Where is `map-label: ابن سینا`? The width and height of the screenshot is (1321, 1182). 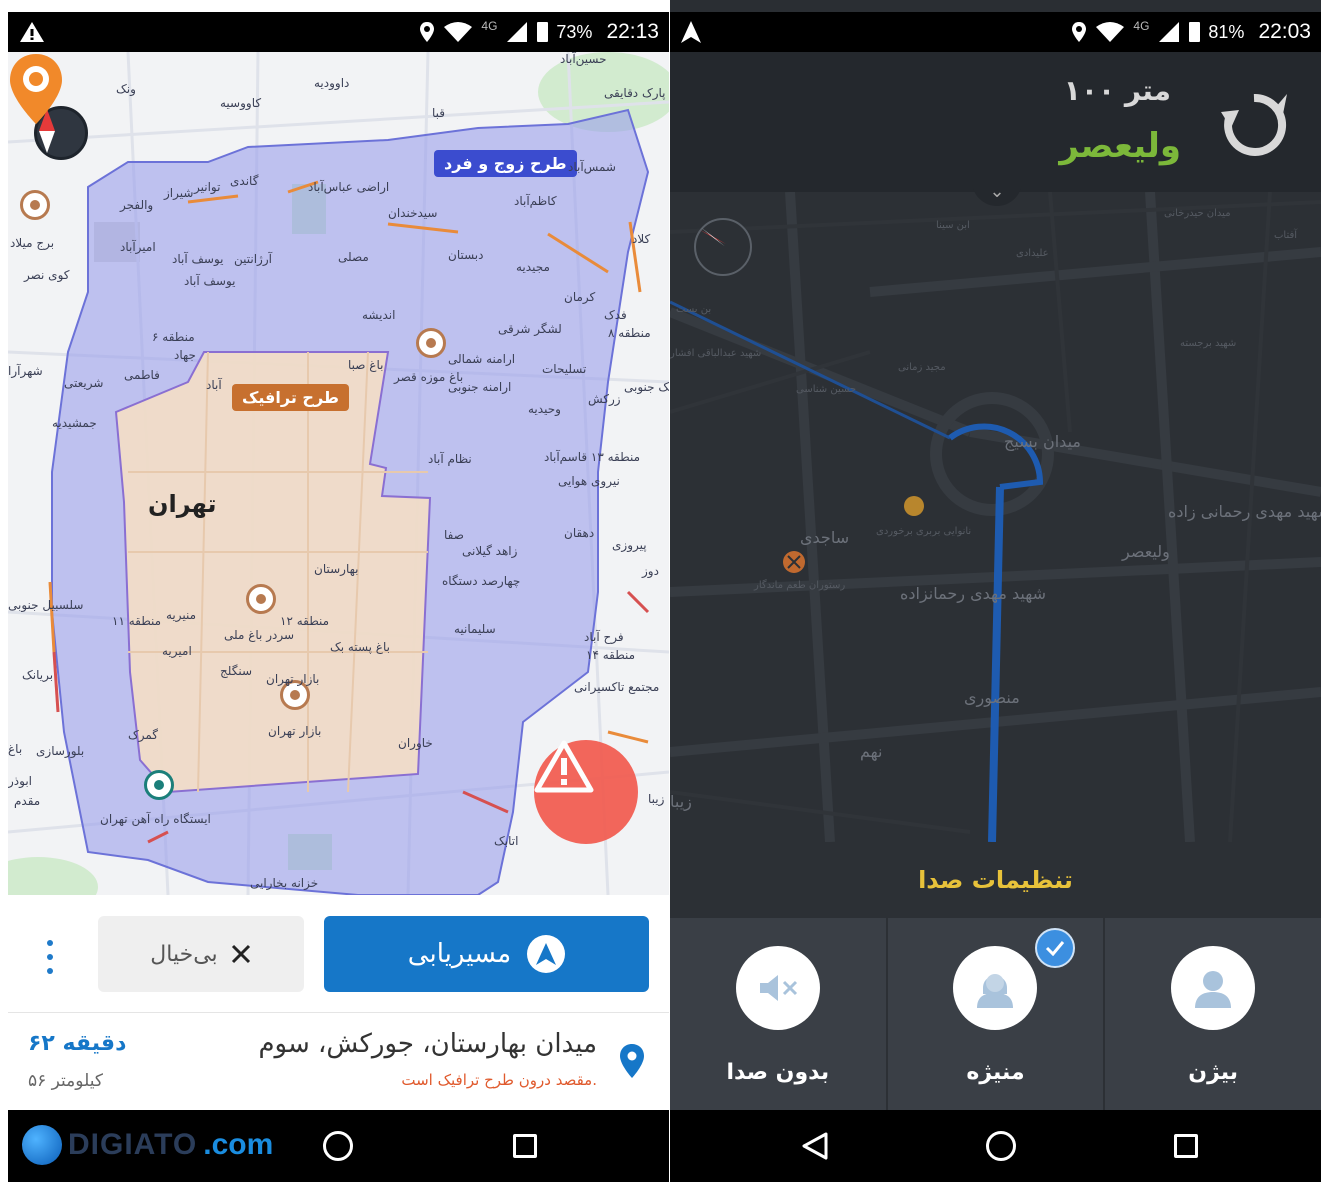
map-label: ابن سینا is located at coordinates (953, 225).